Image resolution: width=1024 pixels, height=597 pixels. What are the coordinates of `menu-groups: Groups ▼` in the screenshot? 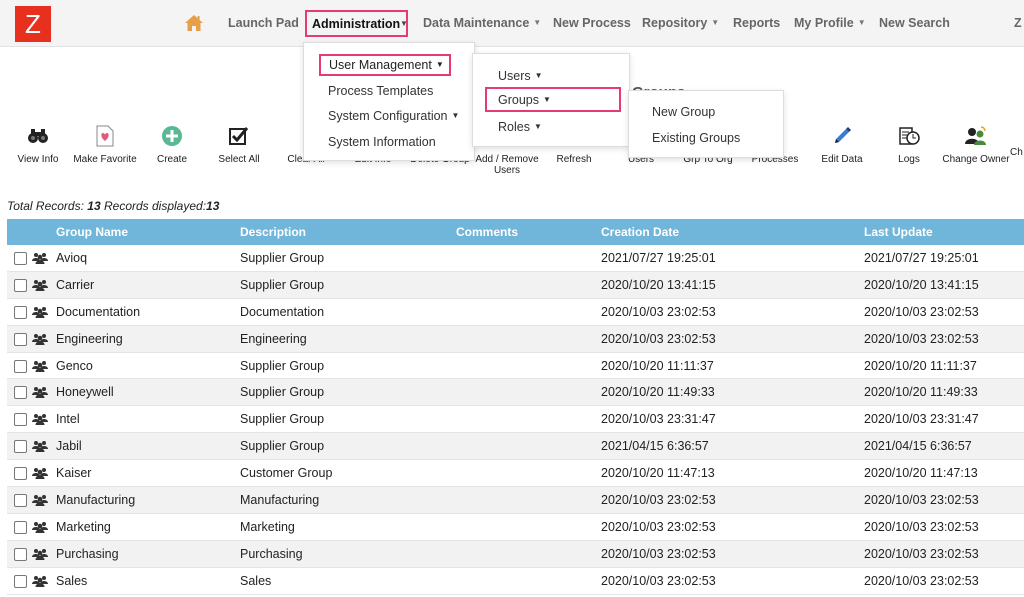 It's located at (553, 99).